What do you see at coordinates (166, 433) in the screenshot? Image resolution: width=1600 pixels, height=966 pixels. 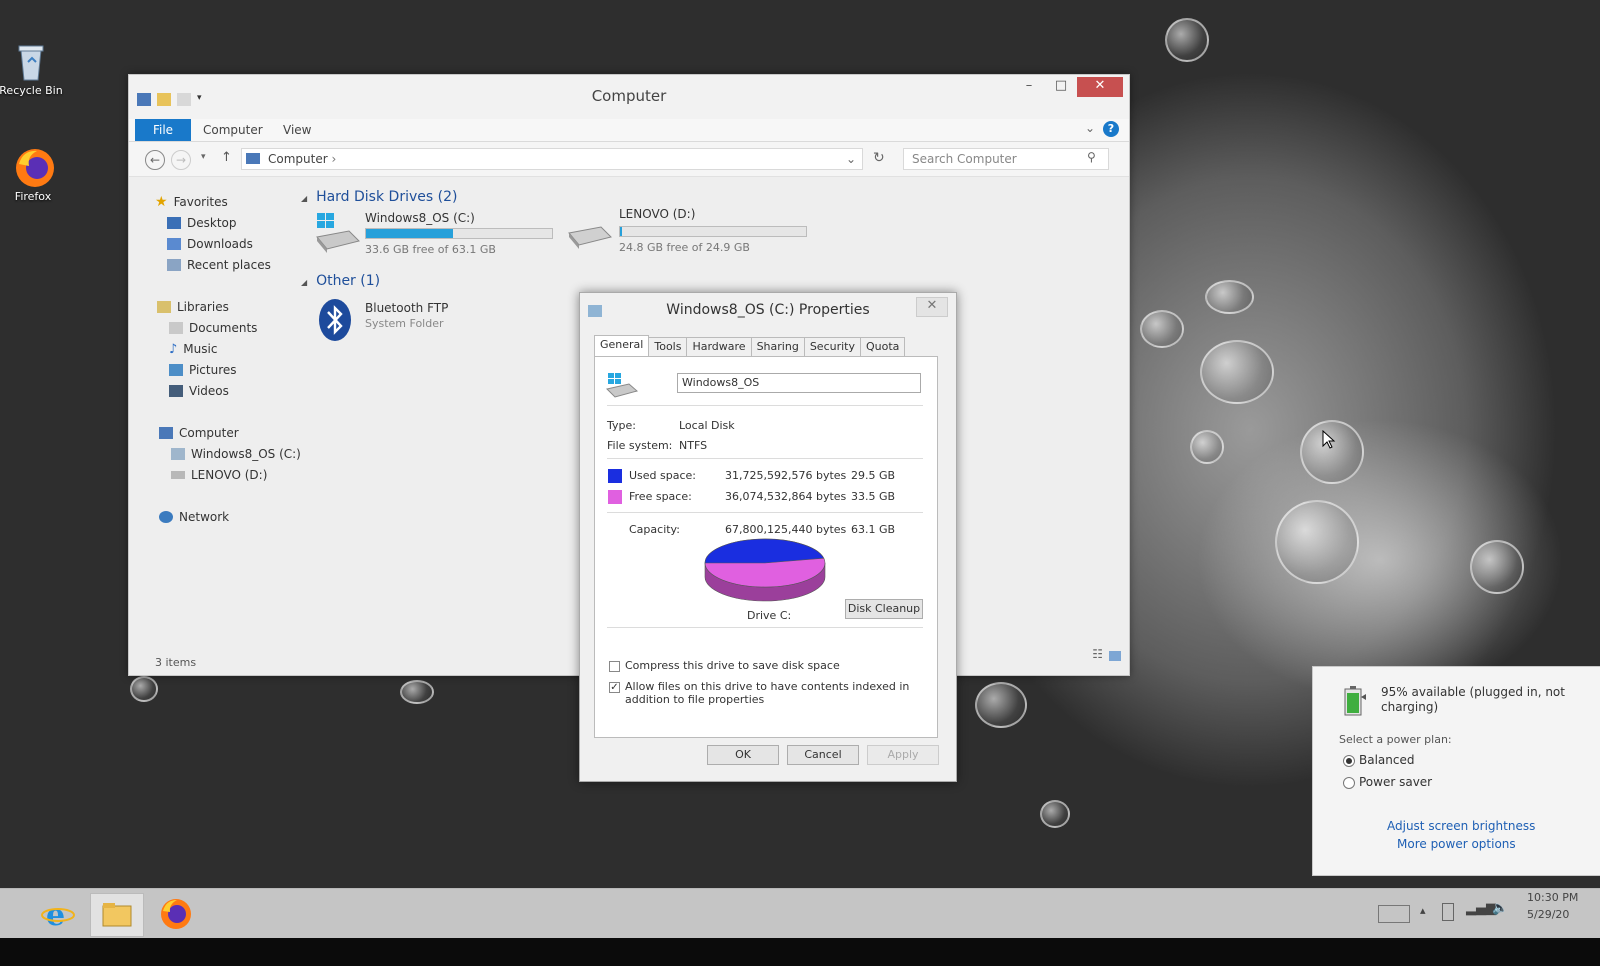 I see `computer-icon` at bounding box center [166, 433].